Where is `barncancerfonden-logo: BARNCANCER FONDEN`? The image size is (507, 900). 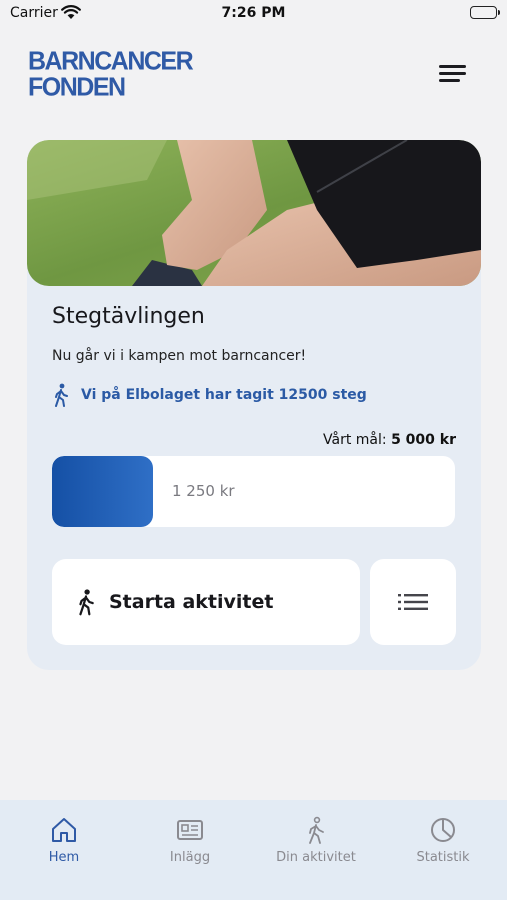 barncancerfonden-logo: BARNCANCER FONDEN is located at coordinates (111, 74).